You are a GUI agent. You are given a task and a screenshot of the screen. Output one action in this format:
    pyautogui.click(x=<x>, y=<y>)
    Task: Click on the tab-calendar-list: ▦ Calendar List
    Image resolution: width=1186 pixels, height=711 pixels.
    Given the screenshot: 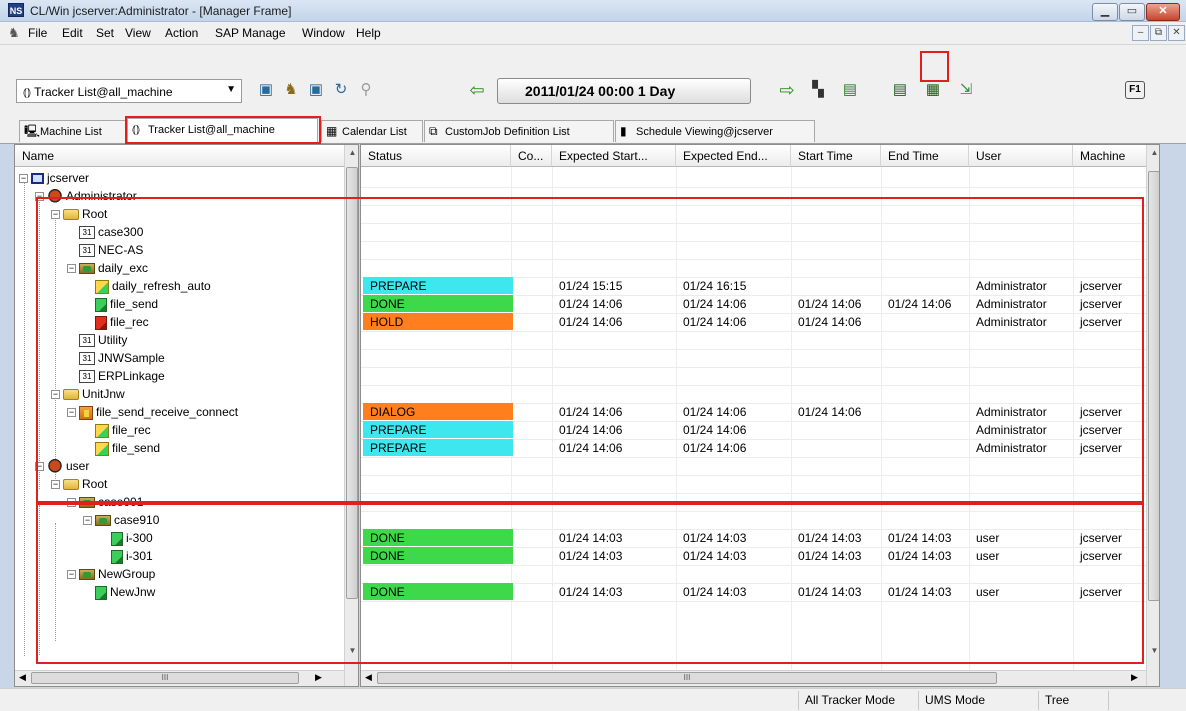 What is the action you would take?
    pyautogui.click(x=372, y=131)
    